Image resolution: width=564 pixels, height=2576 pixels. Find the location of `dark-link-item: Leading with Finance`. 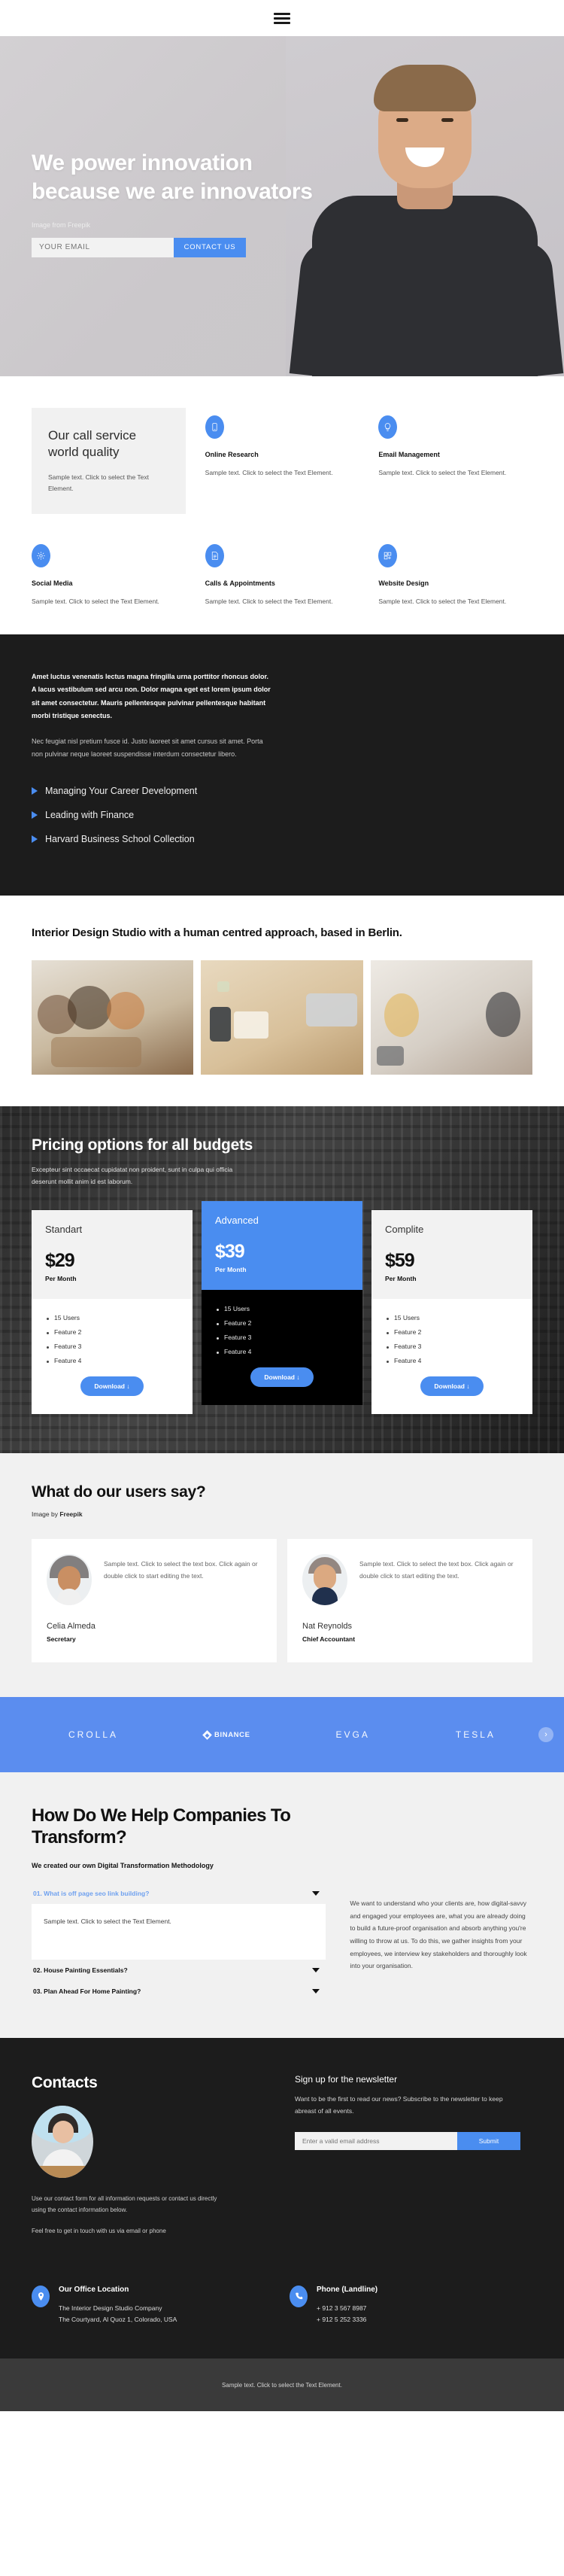

dark-link-item: Leading with Finance is located at coordinates (282, 815).